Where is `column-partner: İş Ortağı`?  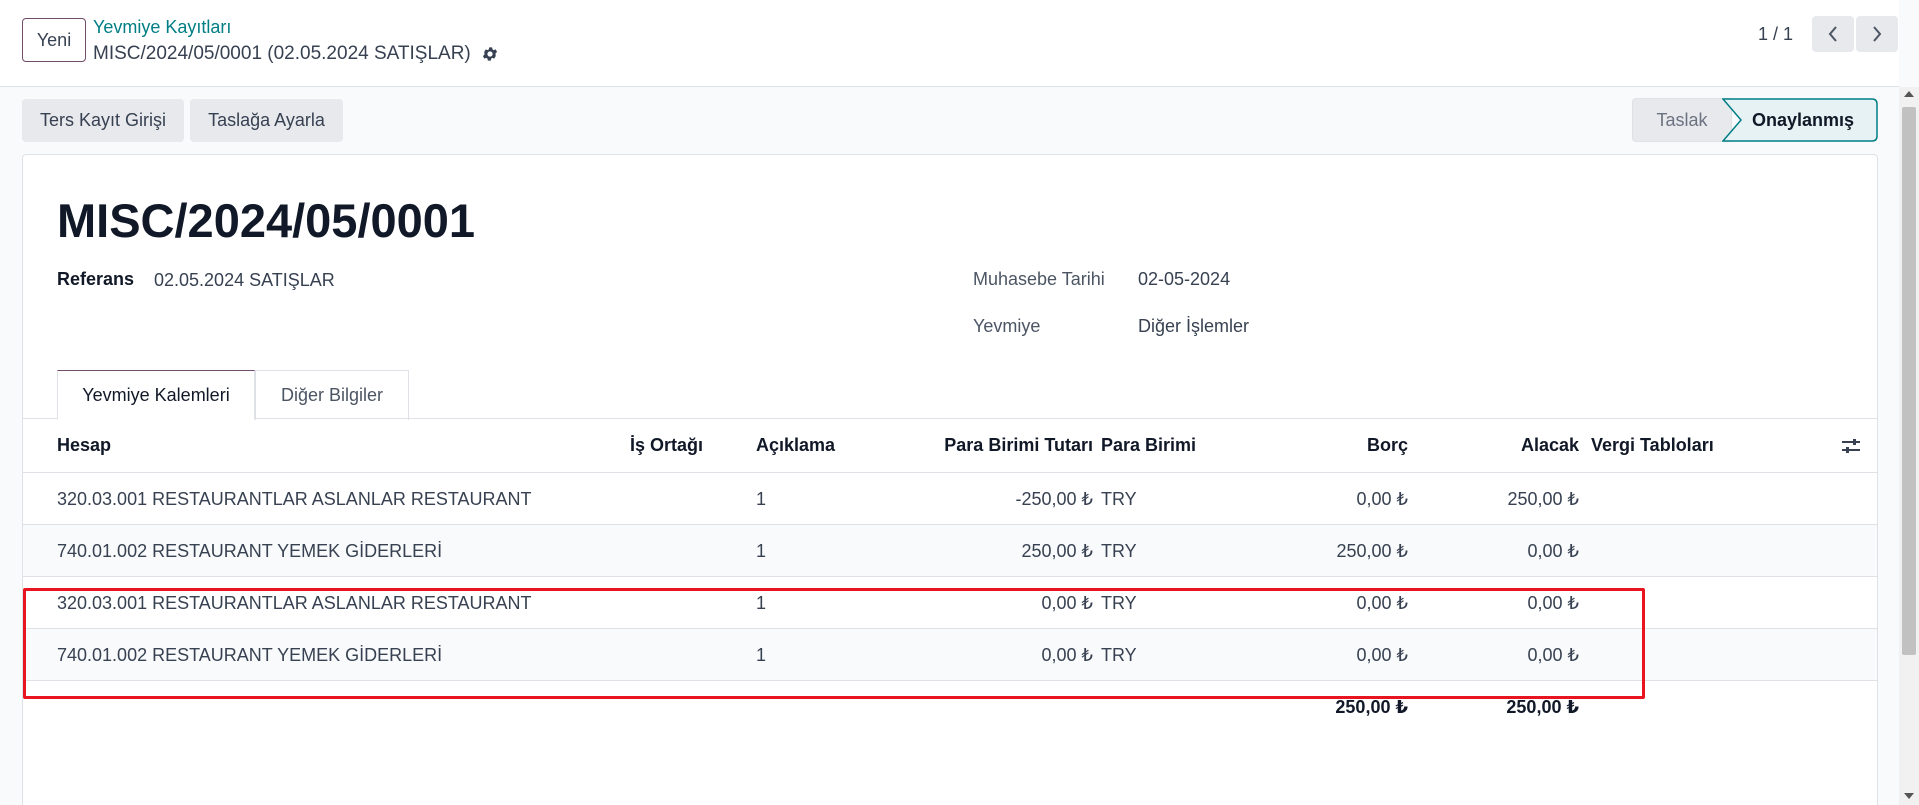
column-partner: İş Ortağı is located at coordinates (666, 445).